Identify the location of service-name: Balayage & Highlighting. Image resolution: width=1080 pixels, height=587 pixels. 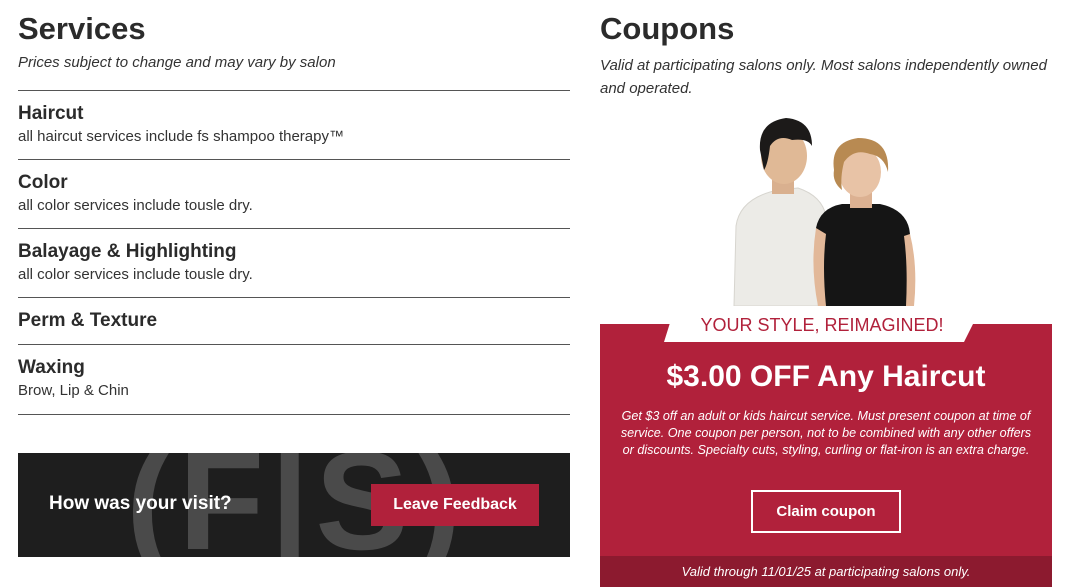
(127, 251).